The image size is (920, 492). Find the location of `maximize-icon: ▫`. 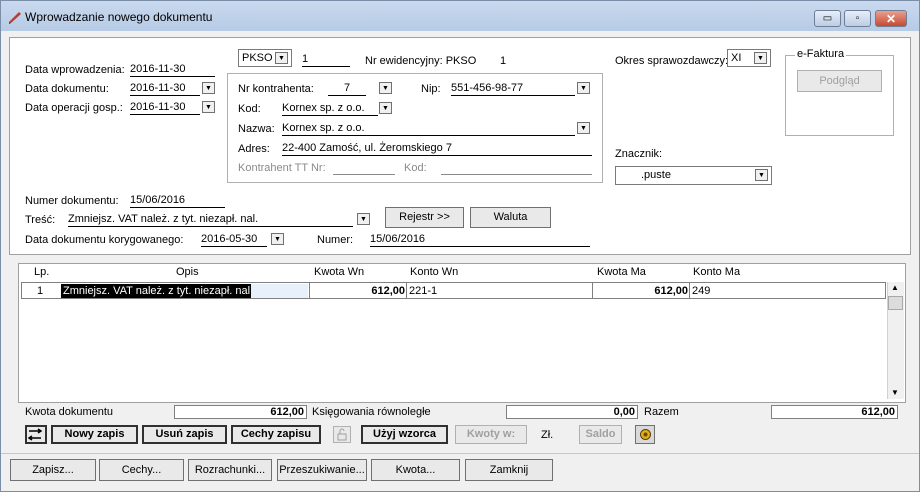

maximize-icon: ▫ is located at coordinates (857, 18).